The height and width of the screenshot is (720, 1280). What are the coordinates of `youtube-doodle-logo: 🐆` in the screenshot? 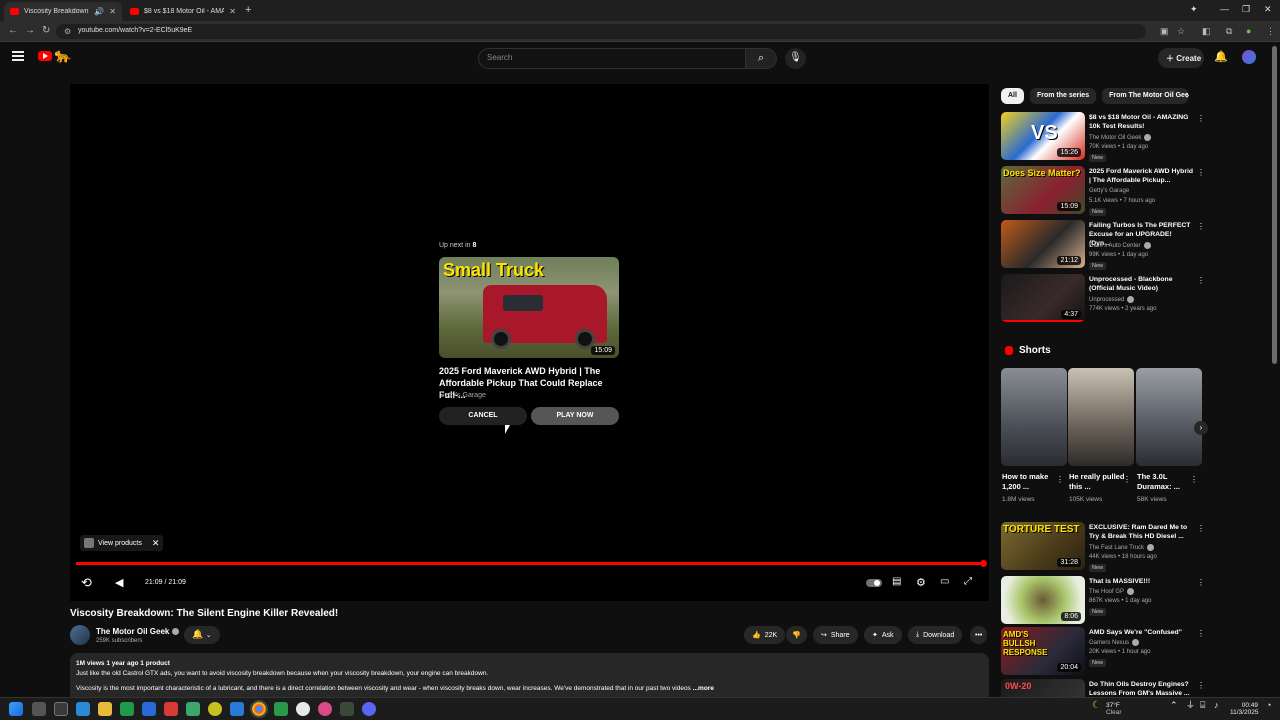 It's located at (70, 55).